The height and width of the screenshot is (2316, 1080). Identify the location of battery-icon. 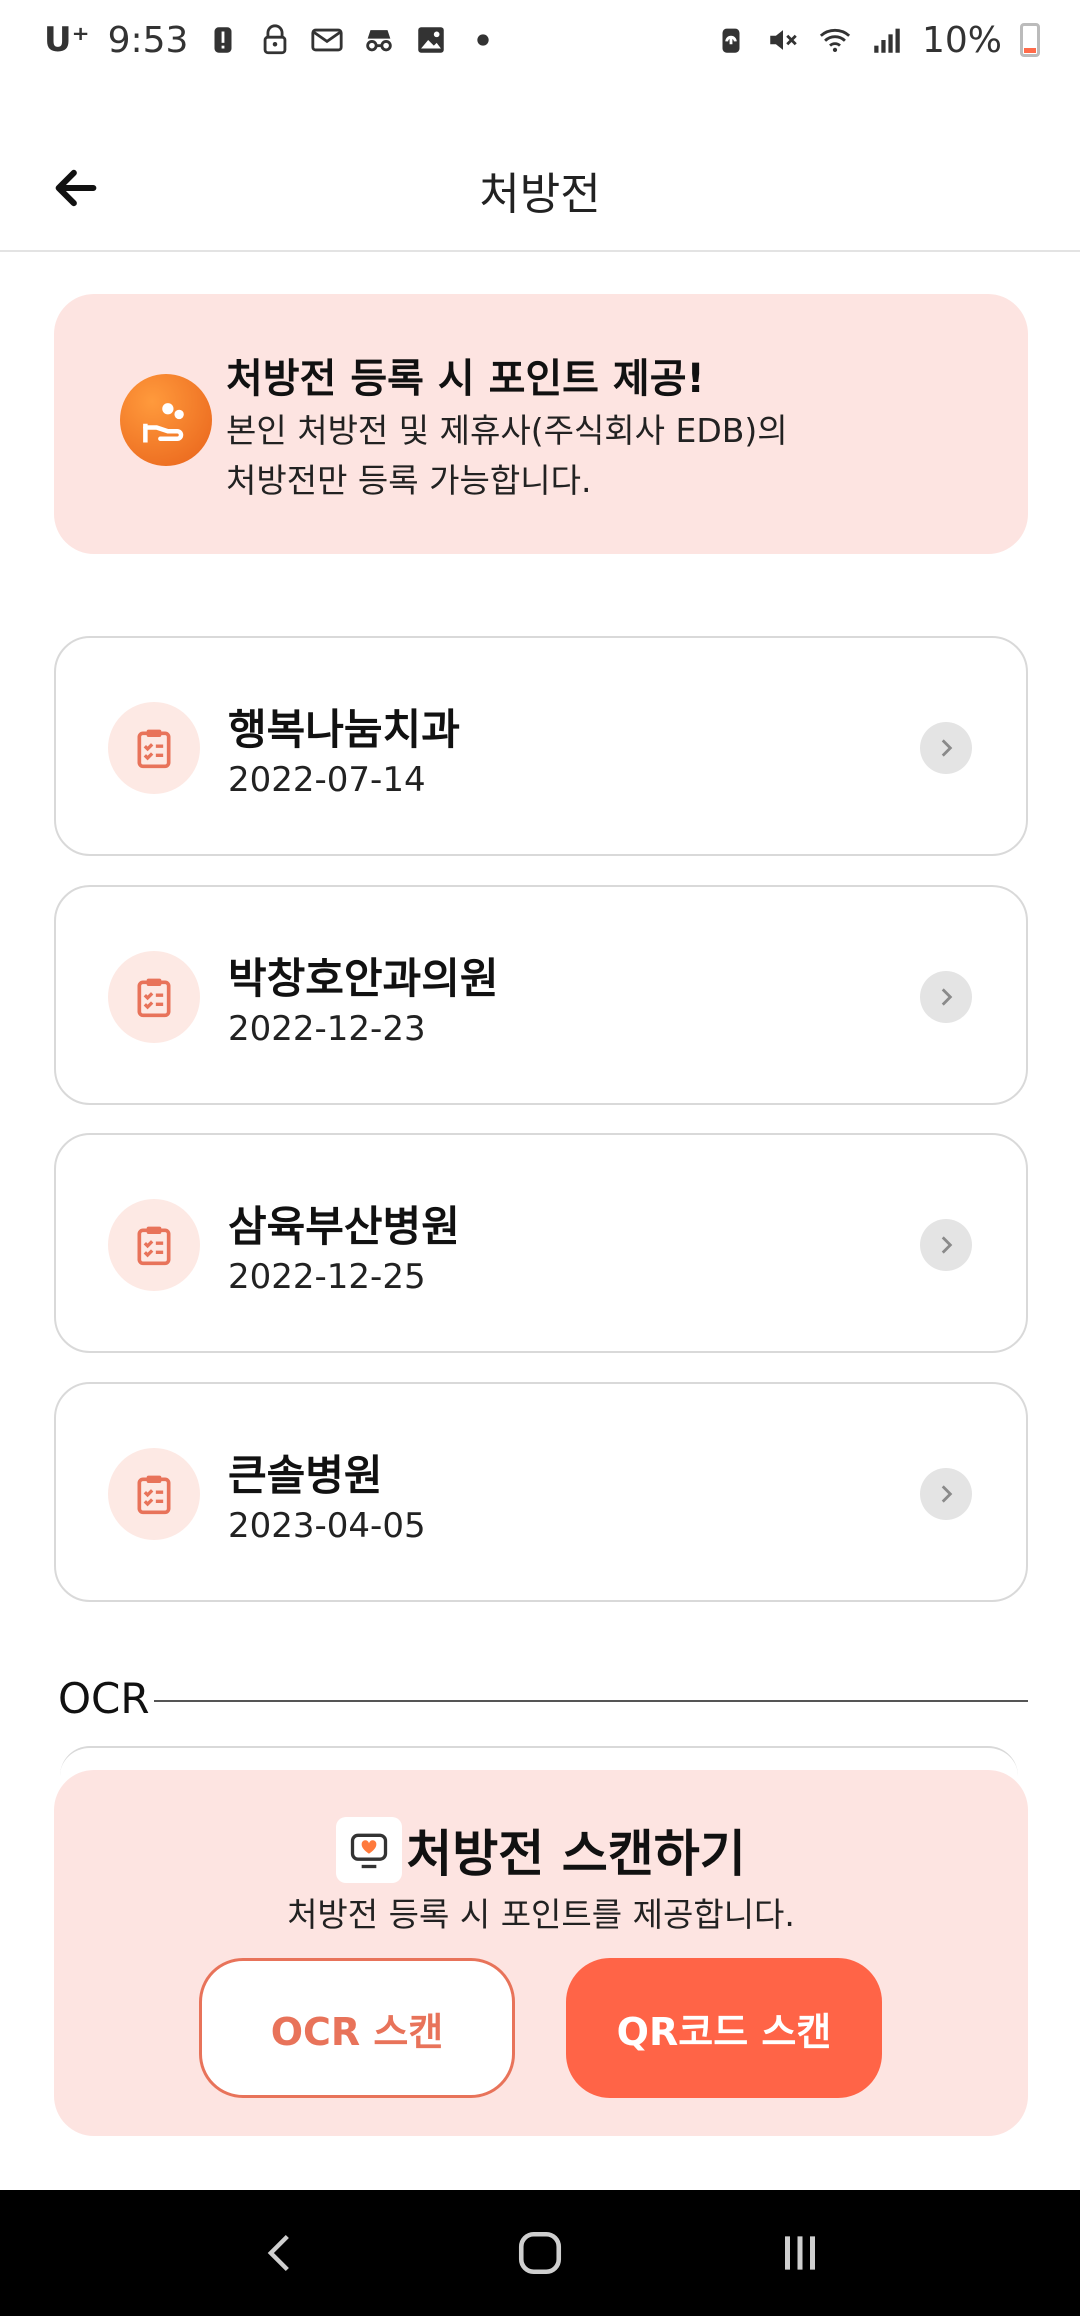
(1030, 40).